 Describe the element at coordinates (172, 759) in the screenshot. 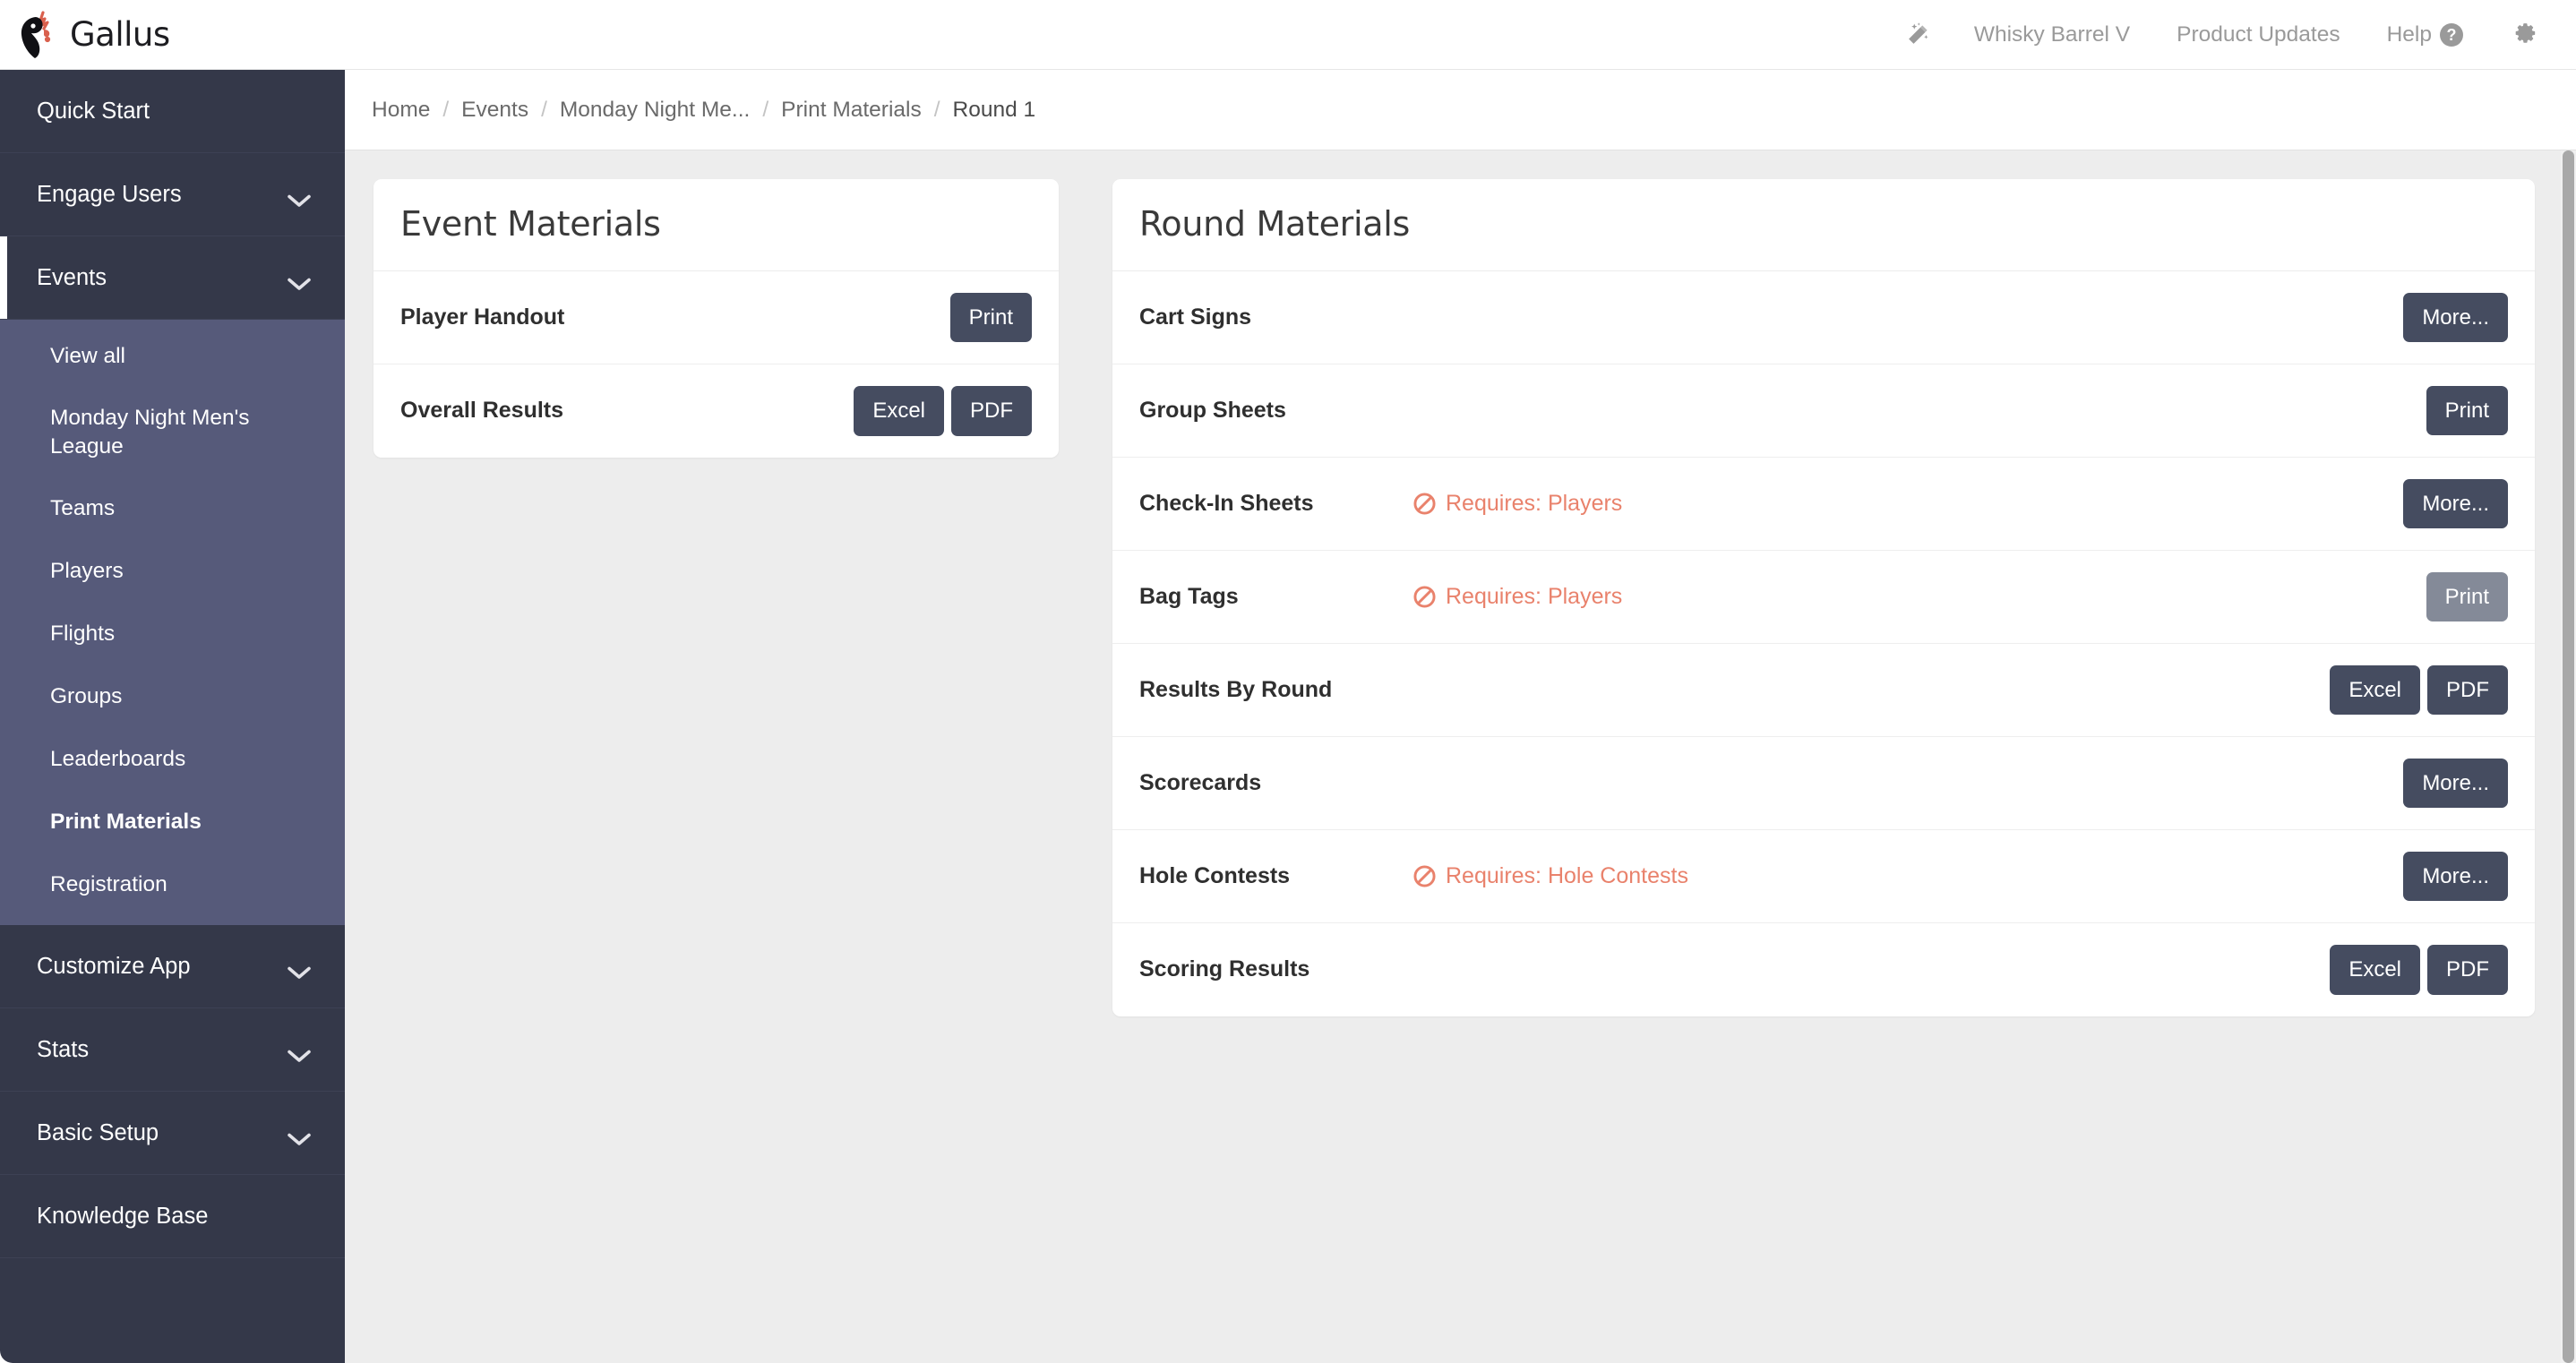

I see `sidebar-item-leaderboards: Leaderboards` at that location.